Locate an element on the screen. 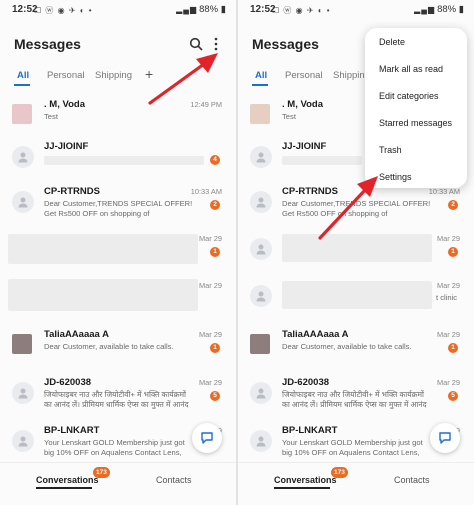 The width and height of the screenshot is (474, 505). search-icon is located at coordinates (196, 44).